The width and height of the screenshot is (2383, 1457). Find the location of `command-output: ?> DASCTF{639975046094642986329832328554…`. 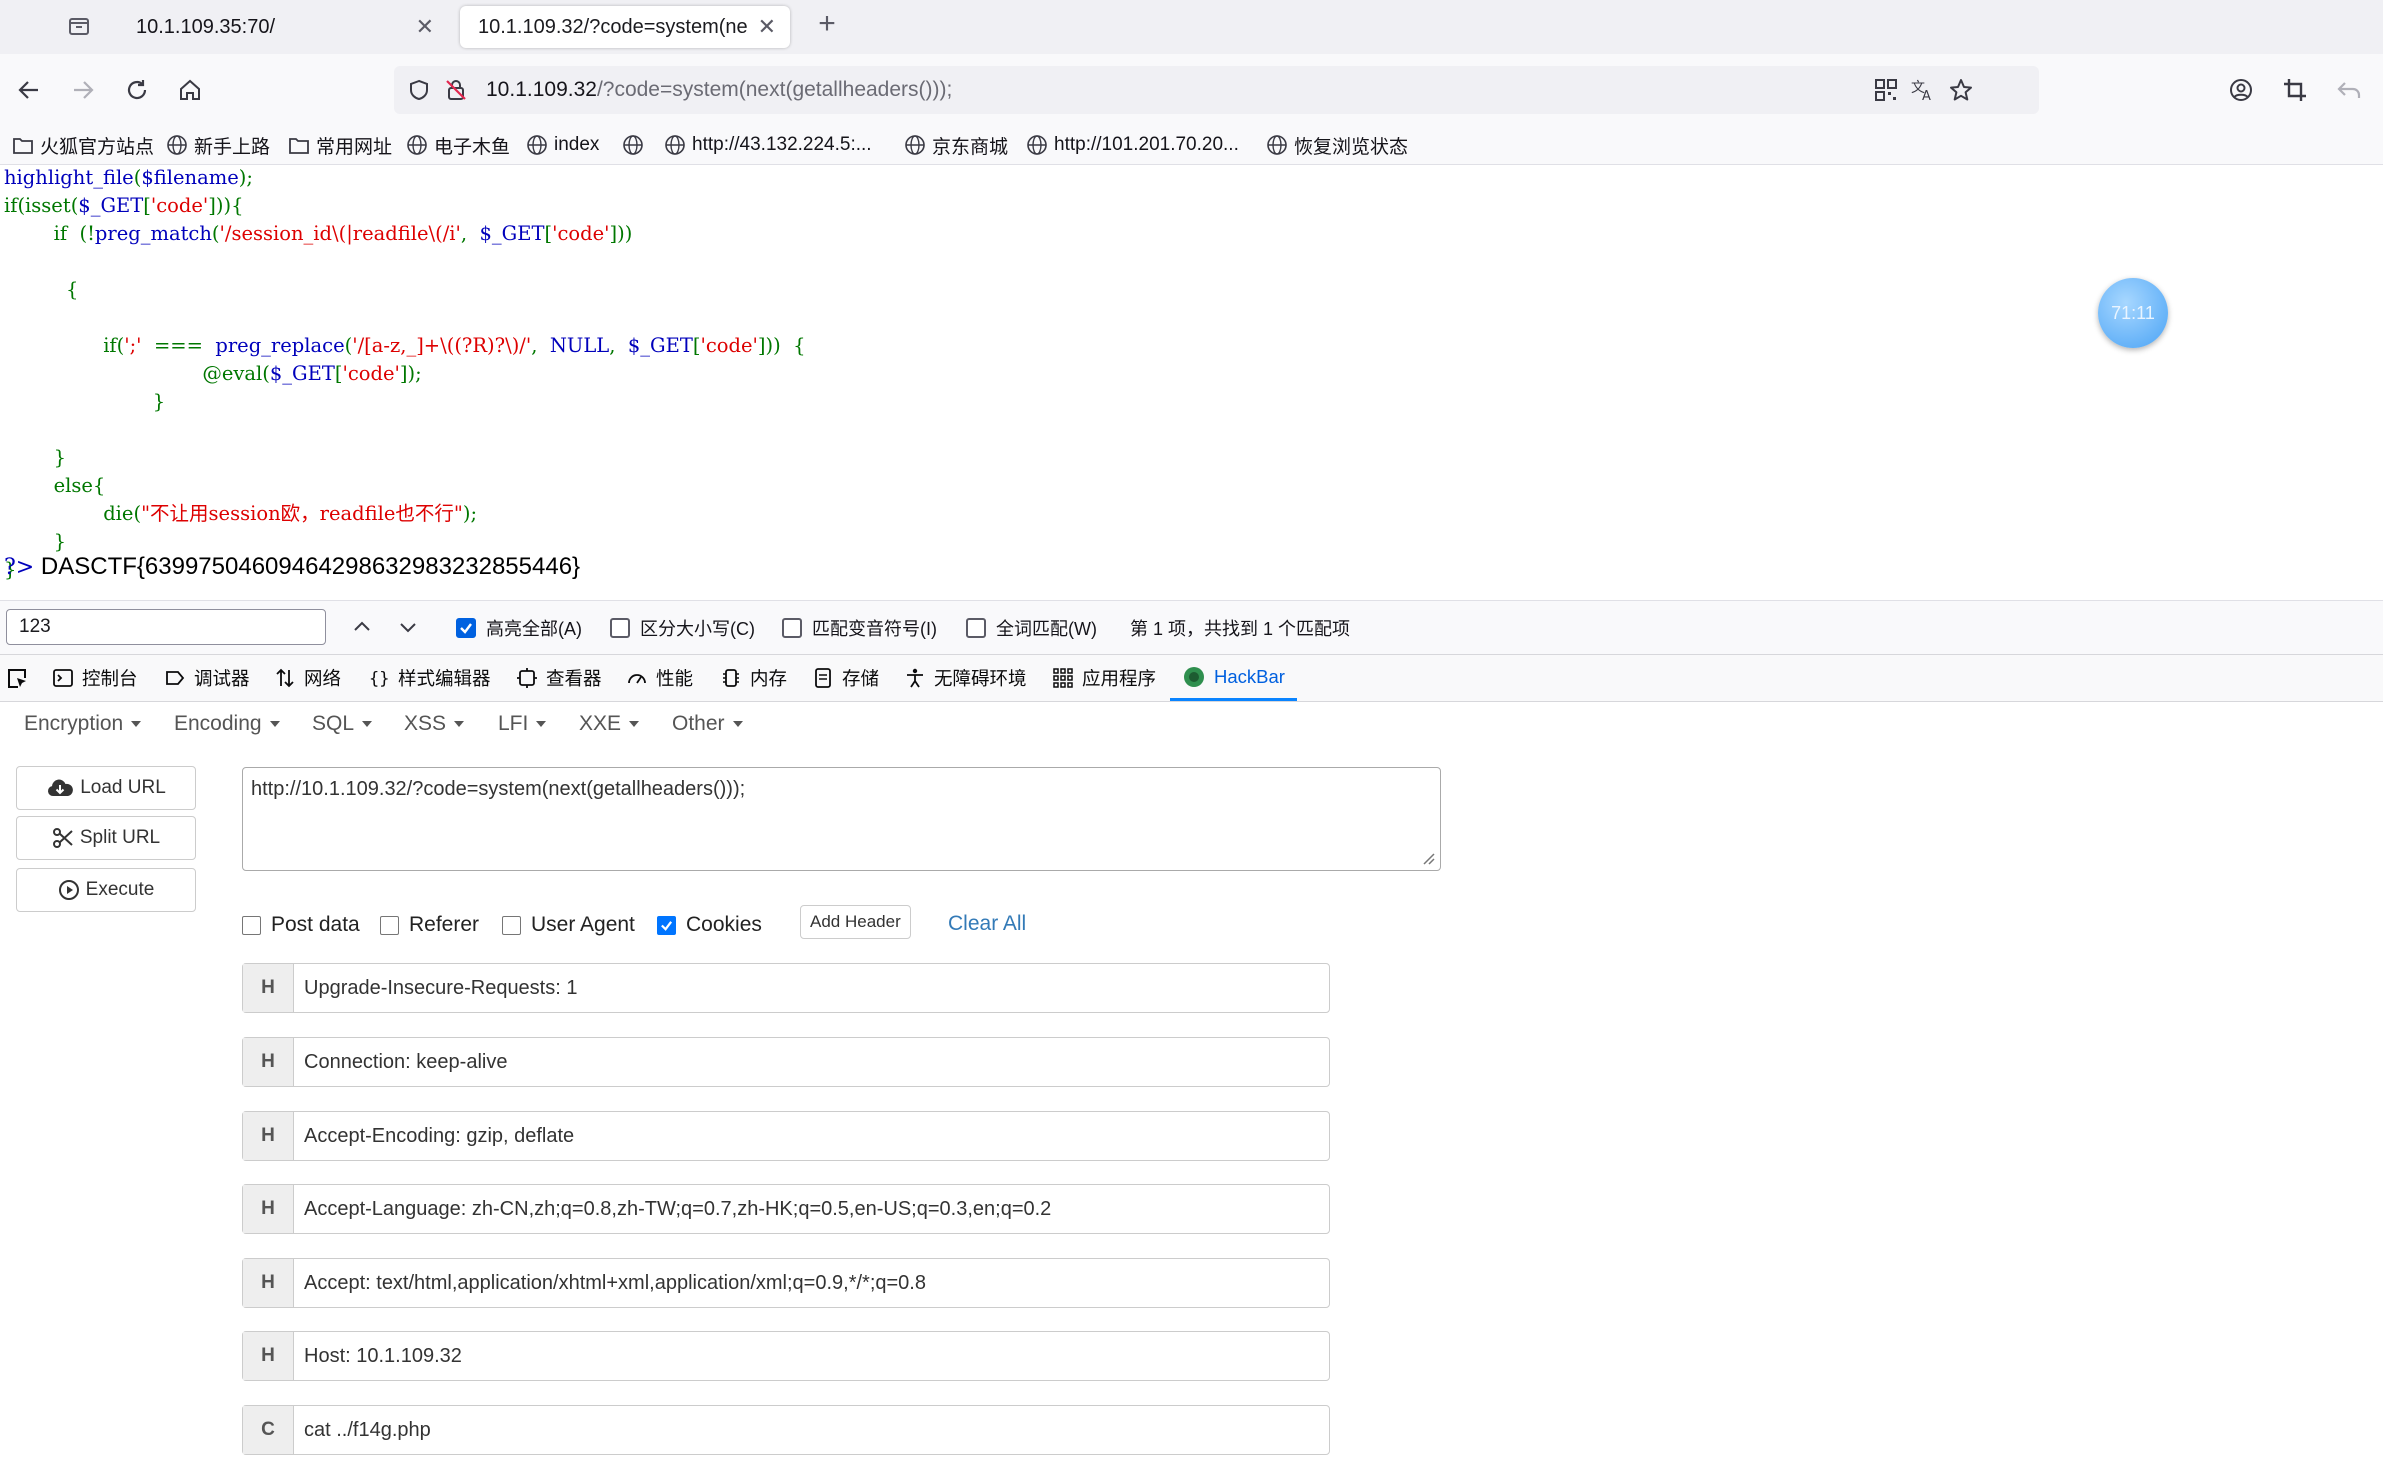

command-output: ?> DASCTF{639975046094642986329832328554… is located at coordinates (292, 567).